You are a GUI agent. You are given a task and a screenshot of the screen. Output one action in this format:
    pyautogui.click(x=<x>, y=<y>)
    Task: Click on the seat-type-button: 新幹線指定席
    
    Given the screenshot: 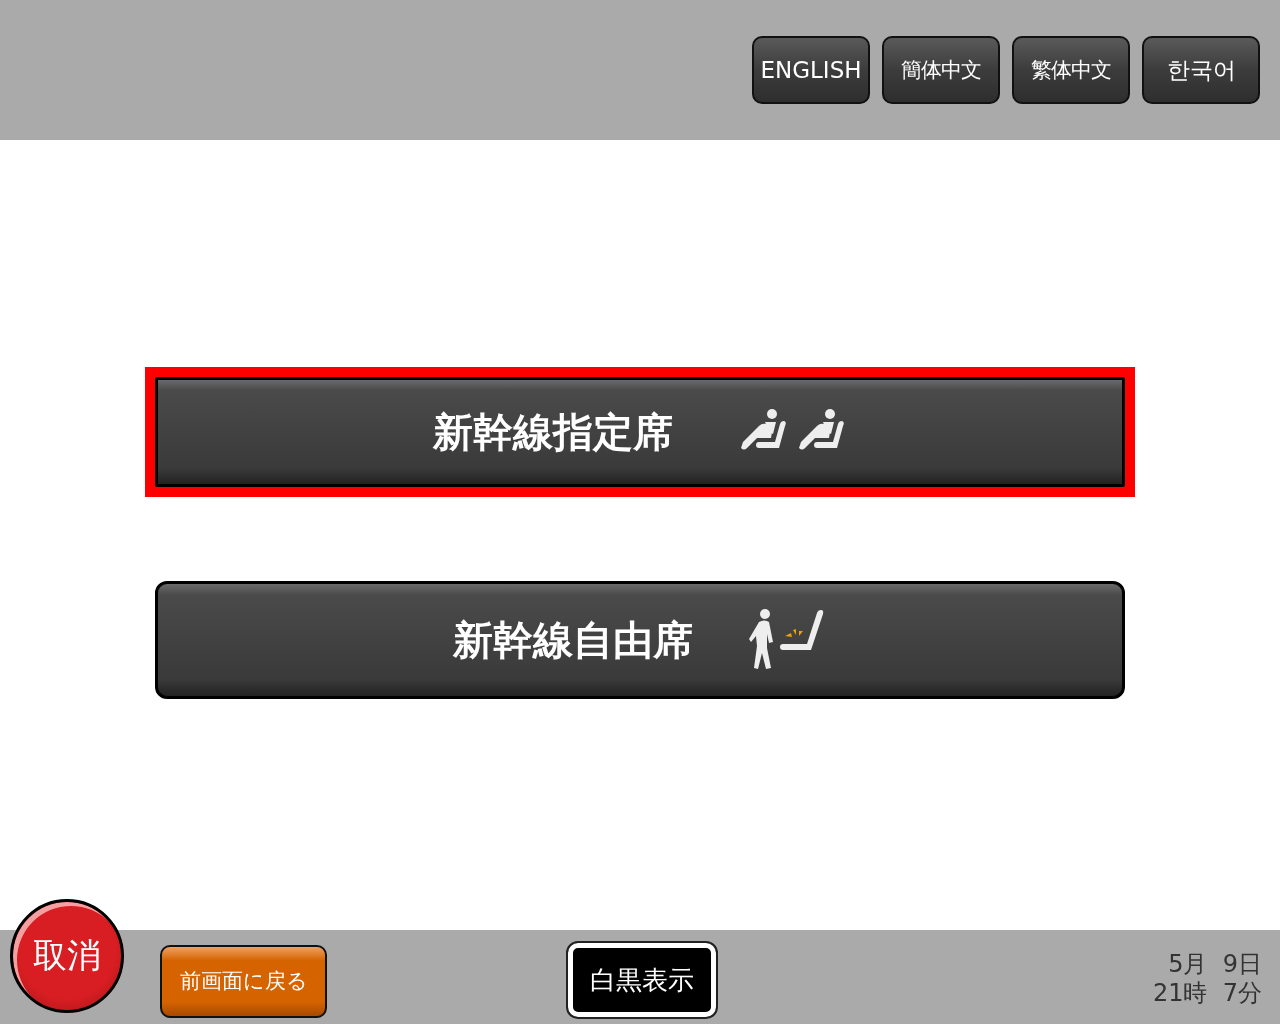 What is the action you would take?
    pyautogui.click(x=640, y=432)
    